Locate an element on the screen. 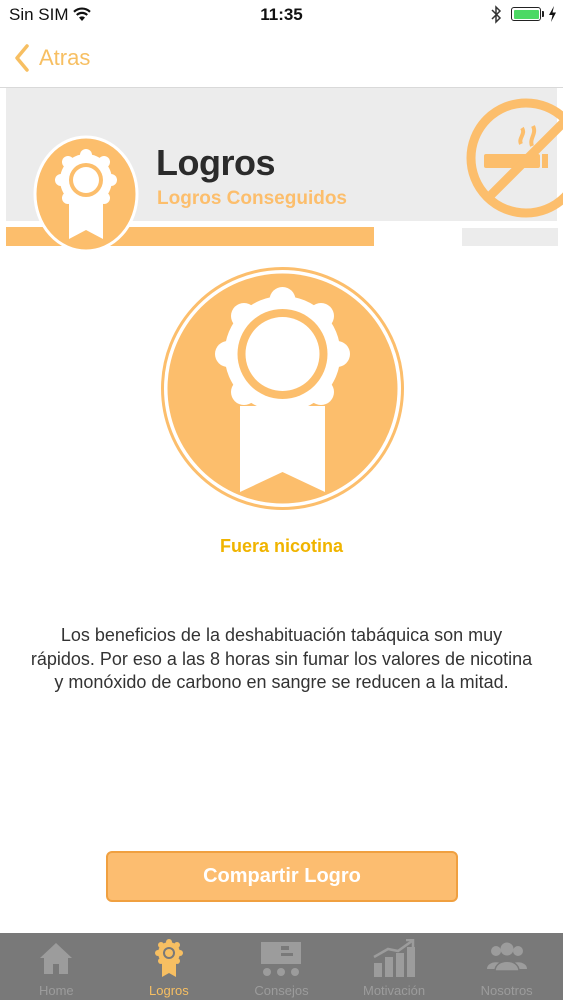  tab-home: Home is located at coordinates (56, 966).